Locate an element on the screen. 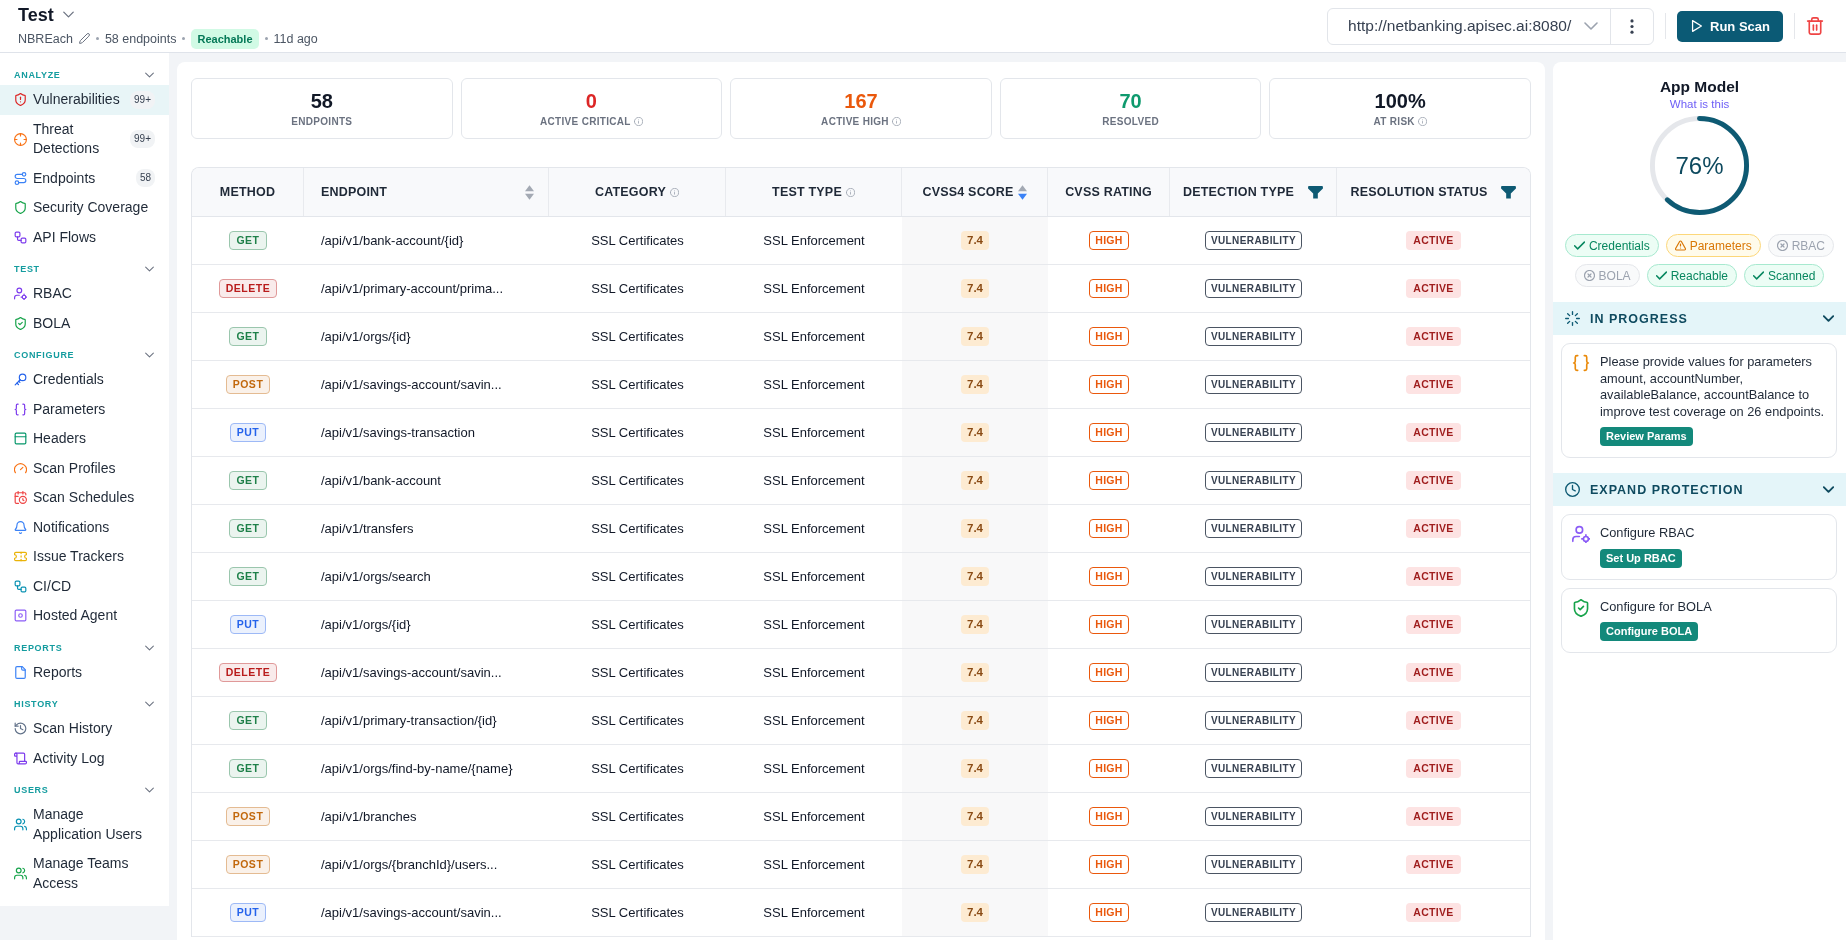 Image resolution: width=1846 pixels, height=940 pixels. action-button: Review Params is located at coordinates (1646, 436).